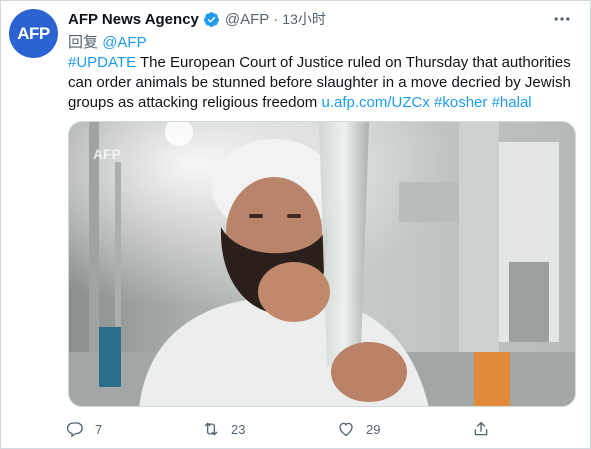 The image size is (591, 449). Describe the element at coordinates (107, 154) in the screenshot. I see `afp-watermark: AFP` at that location.